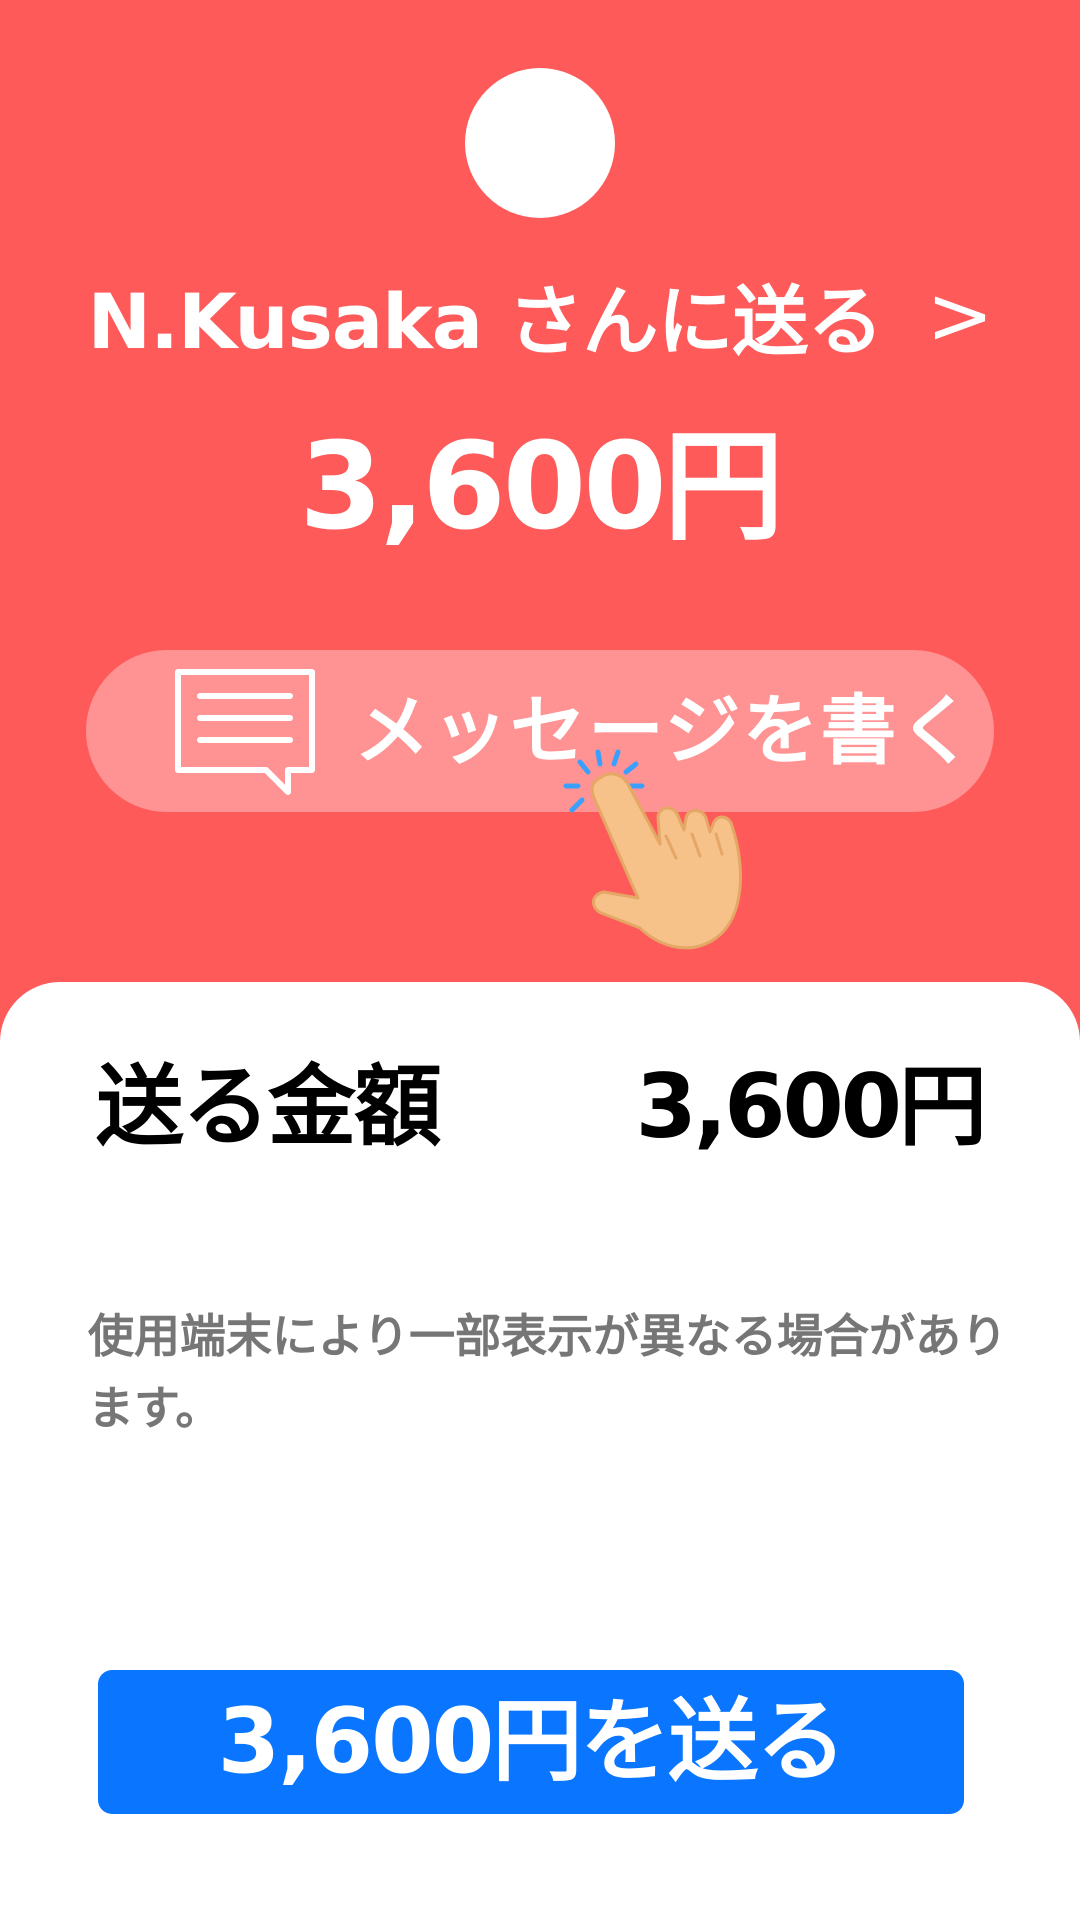  I want to click on chevron-right-icon: >, so click(959, 315).